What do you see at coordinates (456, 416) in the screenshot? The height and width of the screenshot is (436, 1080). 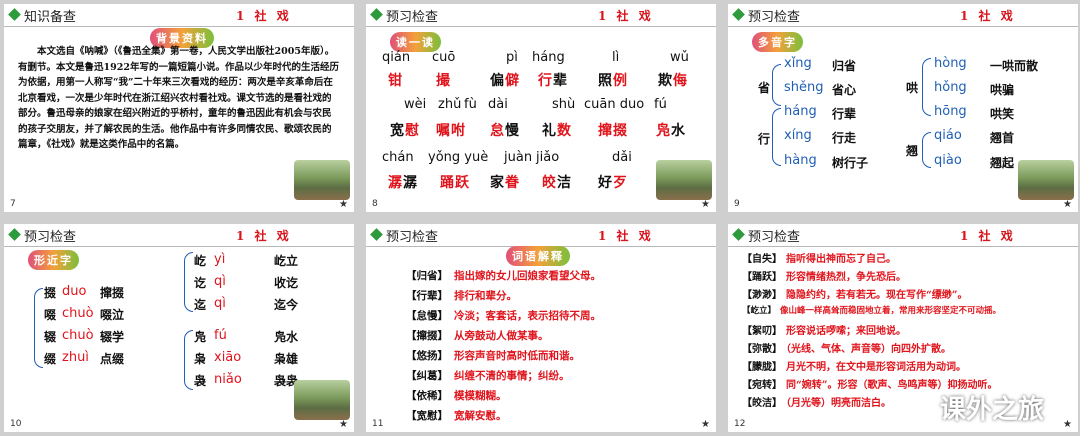 I see `term-row: 【宽慰】 宽解安慰。` at bounding box center [456, 416].